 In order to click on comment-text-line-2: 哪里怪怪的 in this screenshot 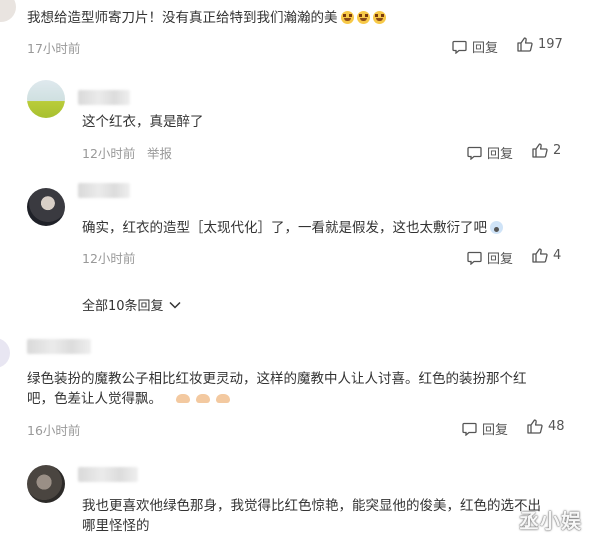, I will do `click(116, 526)`.